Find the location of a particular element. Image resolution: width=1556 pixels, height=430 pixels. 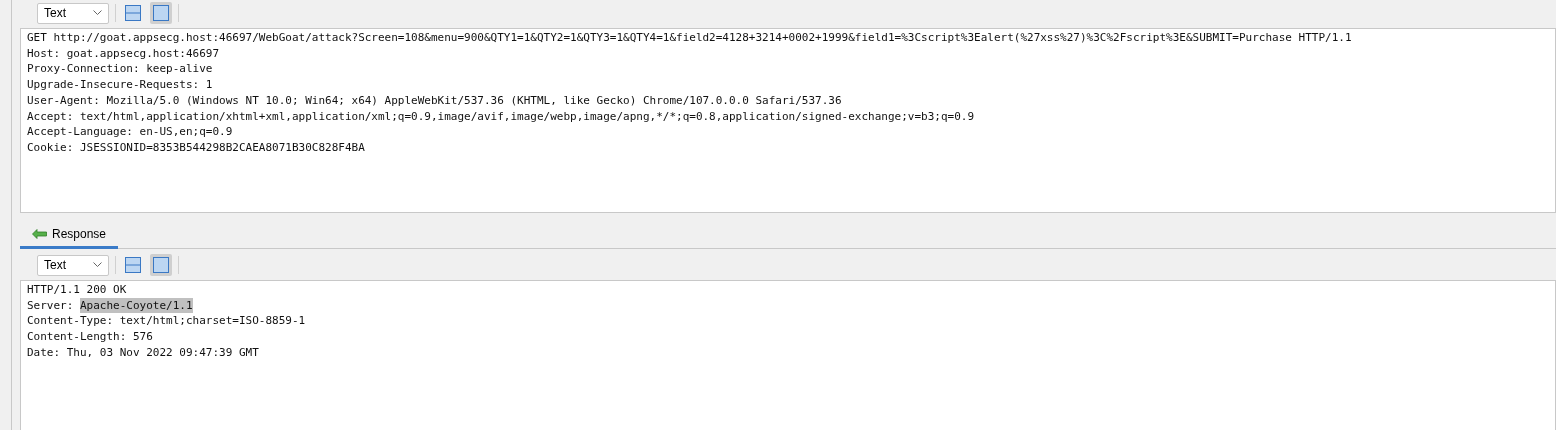

request-line: GET http://goat.appsecg.host:46697/WebGoat/attack?Screen=108&menu=900&QTY1=1&QTY2=1&QTY3=1&QTY4=1&field2=4128+3214+0002+1999&field1=%3Cscript%3Ealert(%27xss%27)%3C%2Fscript%3E&SUBMIT=Purchase HTTP/1.1 is located at coordinates (689, 38).